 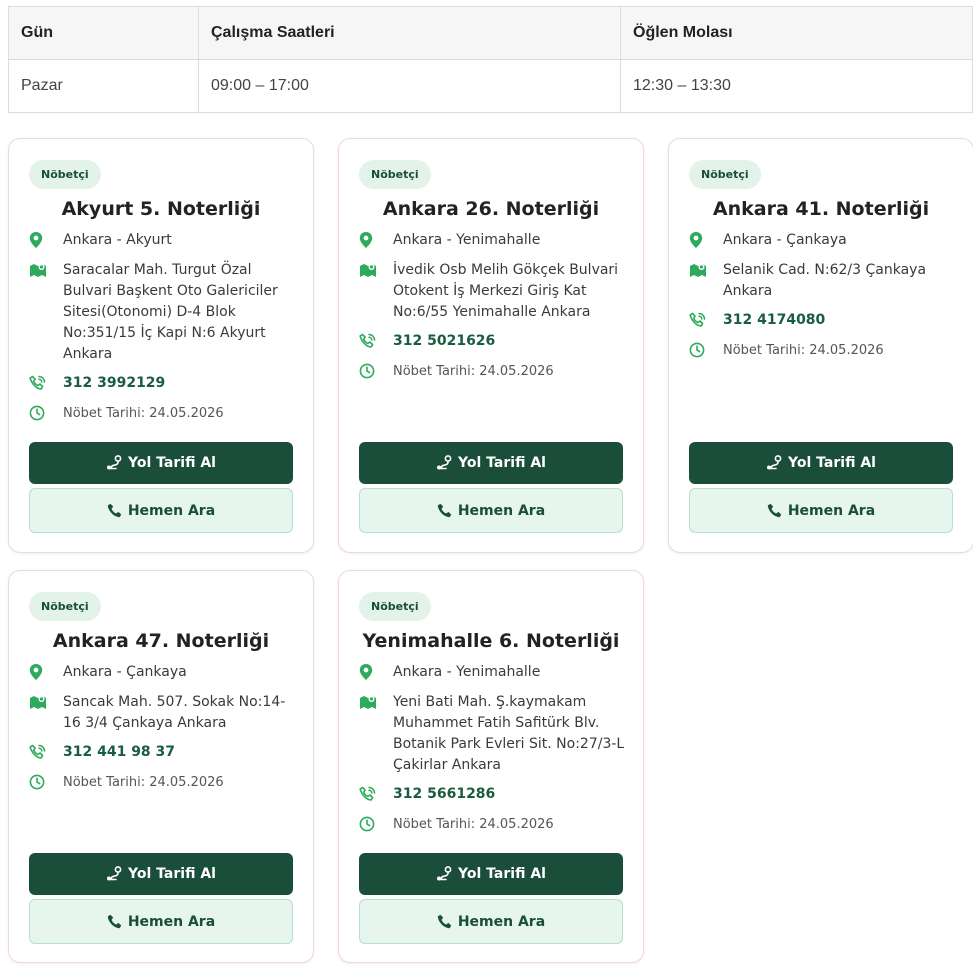 I want to click on address-text: Selanik Cad. N:62/3 Çankaya Ankara, so click(x=825, y=280).